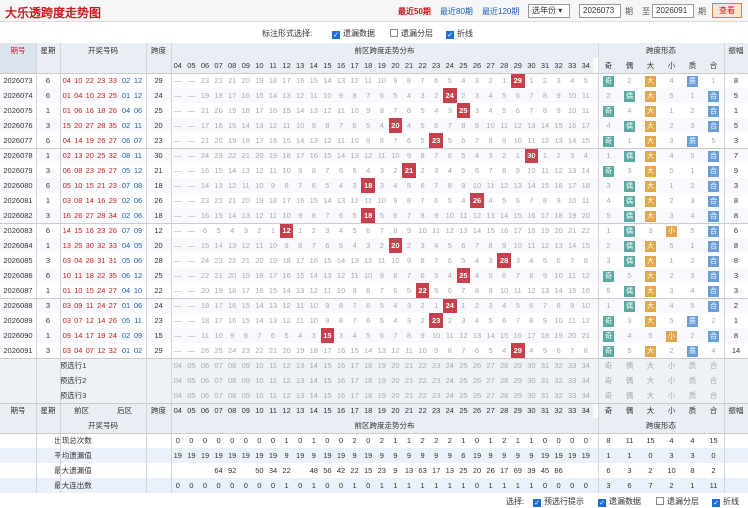 Image resolution: width=748 pixels, height=508 pixels. I want to click on preselect-form: 合, so click(713, 395).